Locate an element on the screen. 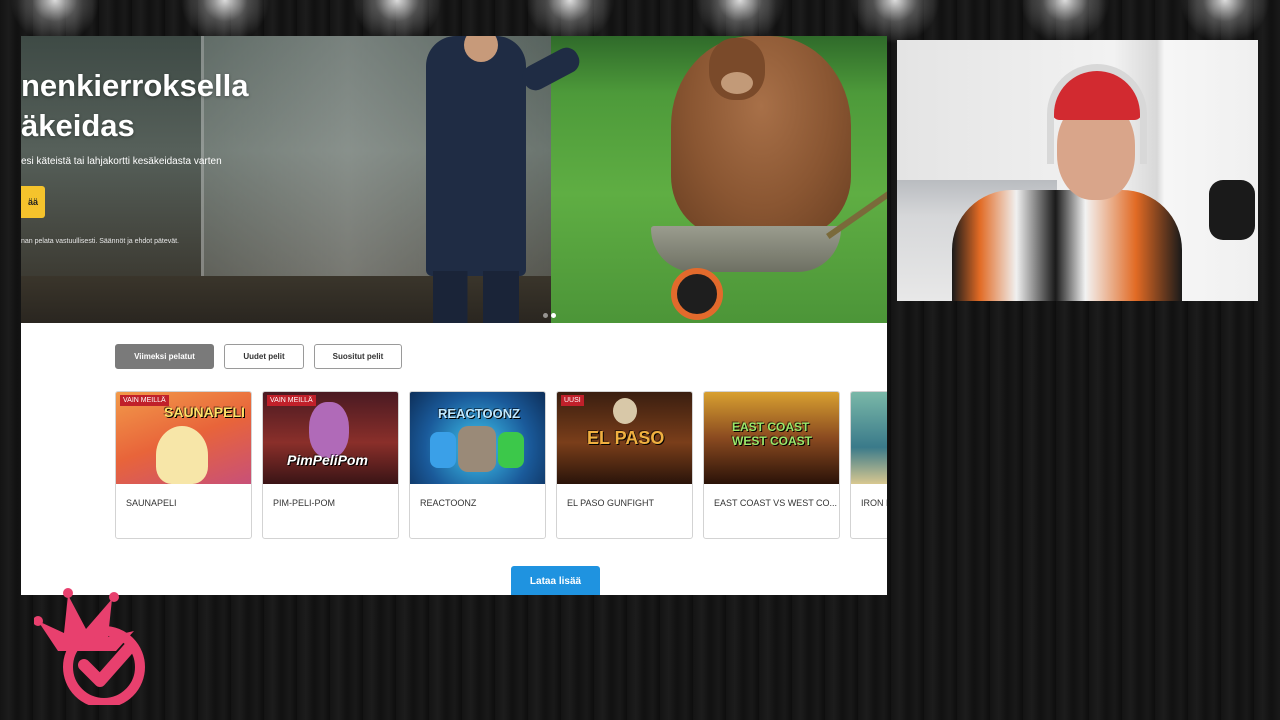  saunapeli-character is located at coordinates (182, 455).